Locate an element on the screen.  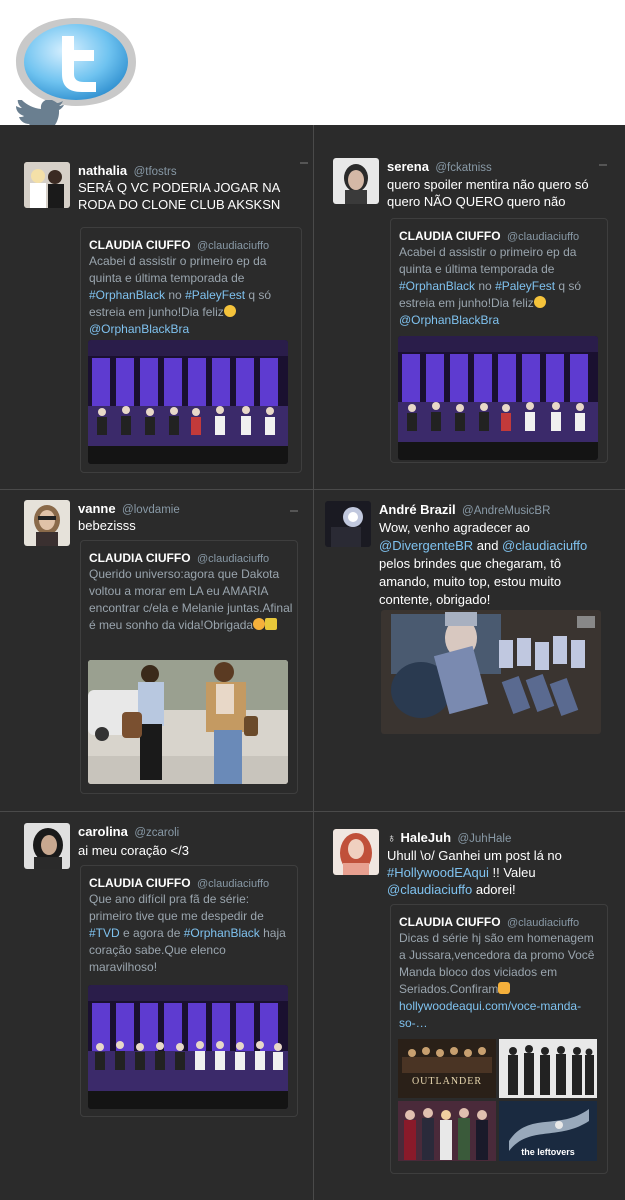
author-handle: @lovdamie is located at coordinates (151, 510).